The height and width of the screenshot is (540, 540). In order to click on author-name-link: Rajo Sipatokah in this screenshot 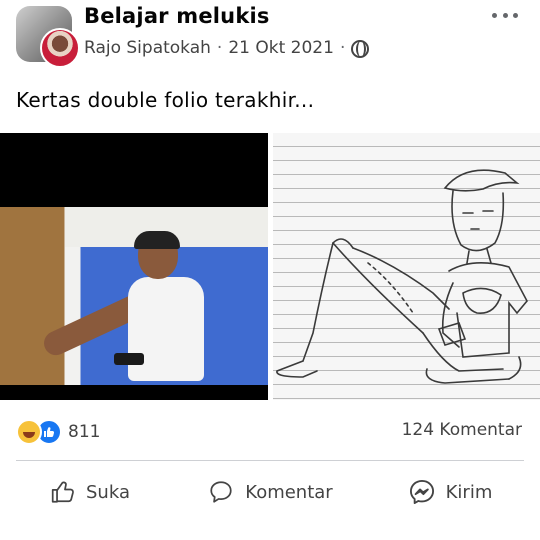, I will do `click(147, 48)`.